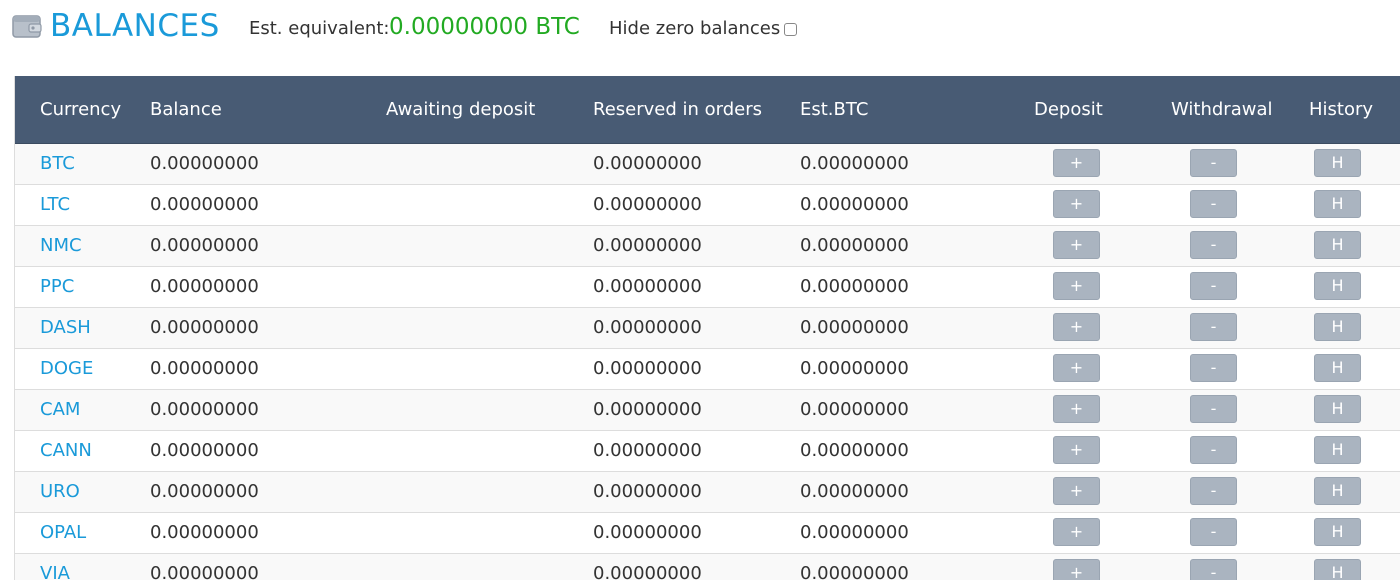  What do you see at coordinates (57, 287) in the screenshot?
I see `currency-link: PPC` at bounding box center [57, 287].